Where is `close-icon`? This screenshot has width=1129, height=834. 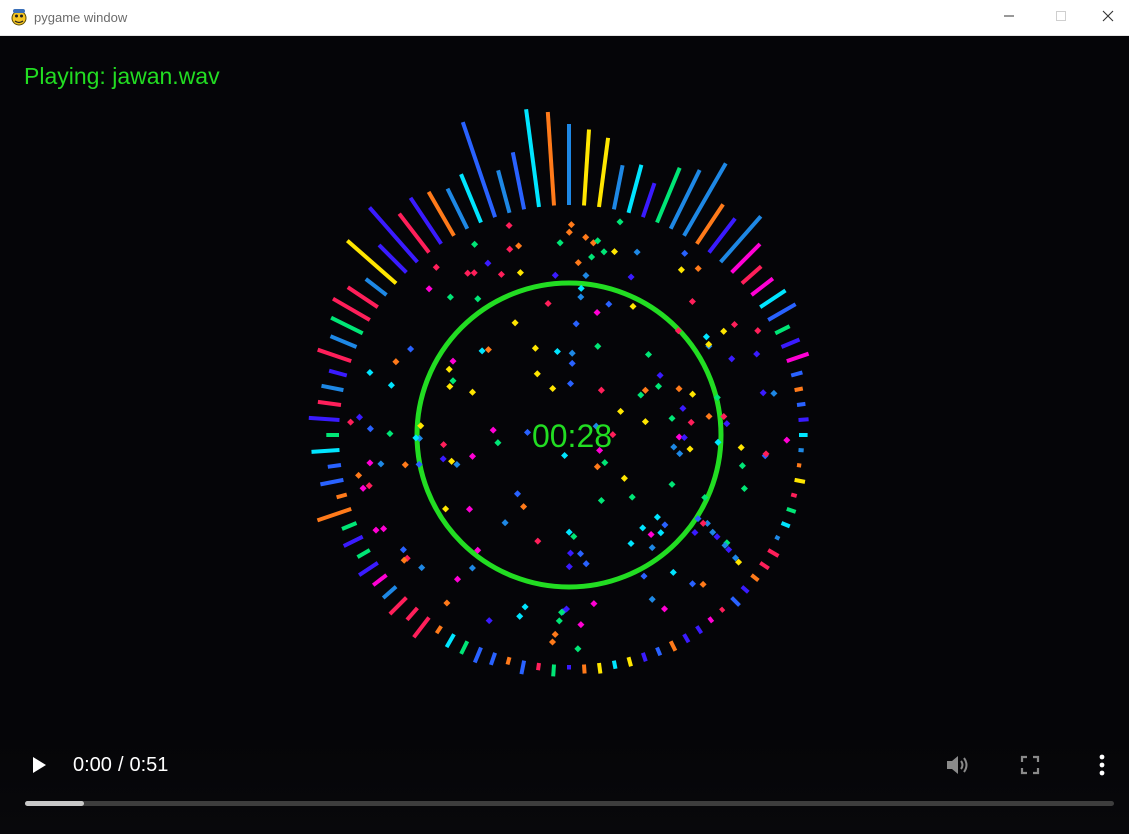 close-icon is located at coordinates (1108, 18).